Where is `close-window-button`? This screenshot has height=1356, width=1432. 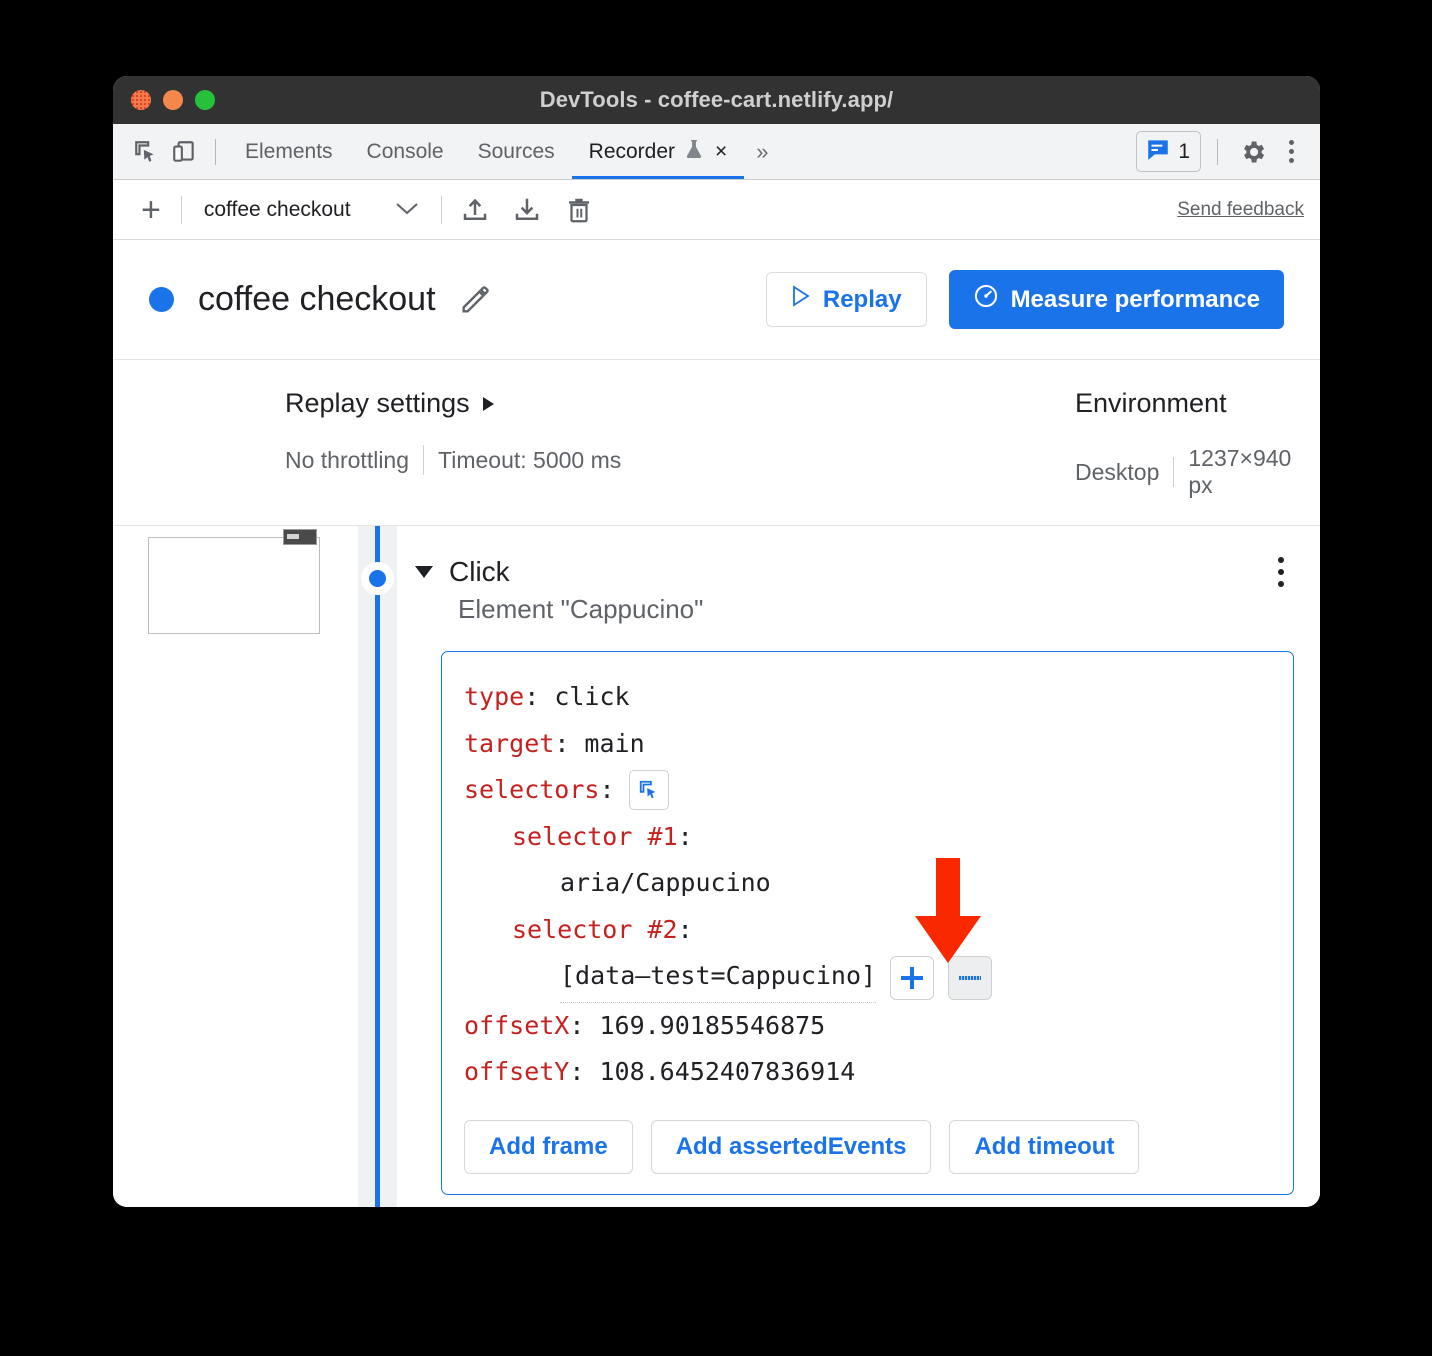
close-window-button is located at coordinates (141, 100).